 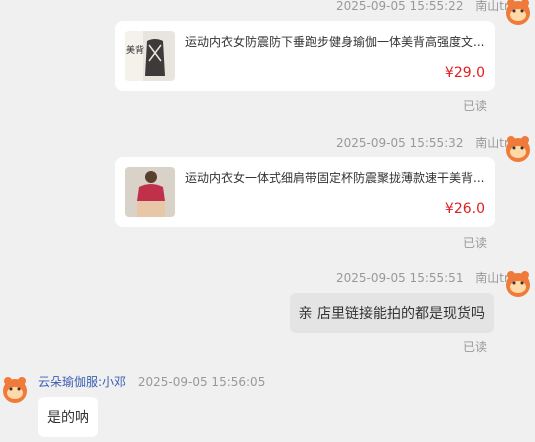 I want to click on message-bubble-outgoing: 亲 店里链接能拍的都是现货吗, so click(x=391, y=313).